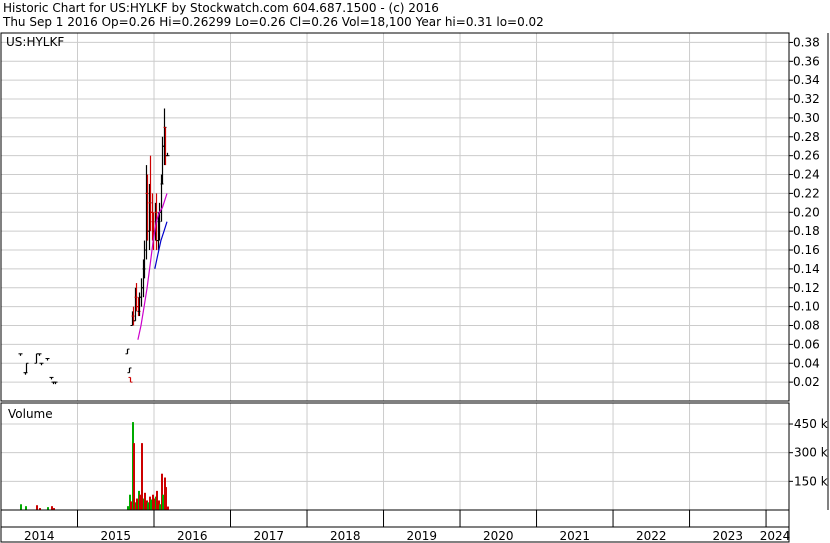  I want to click on year-tick-label: 2018, so click(345, 536).